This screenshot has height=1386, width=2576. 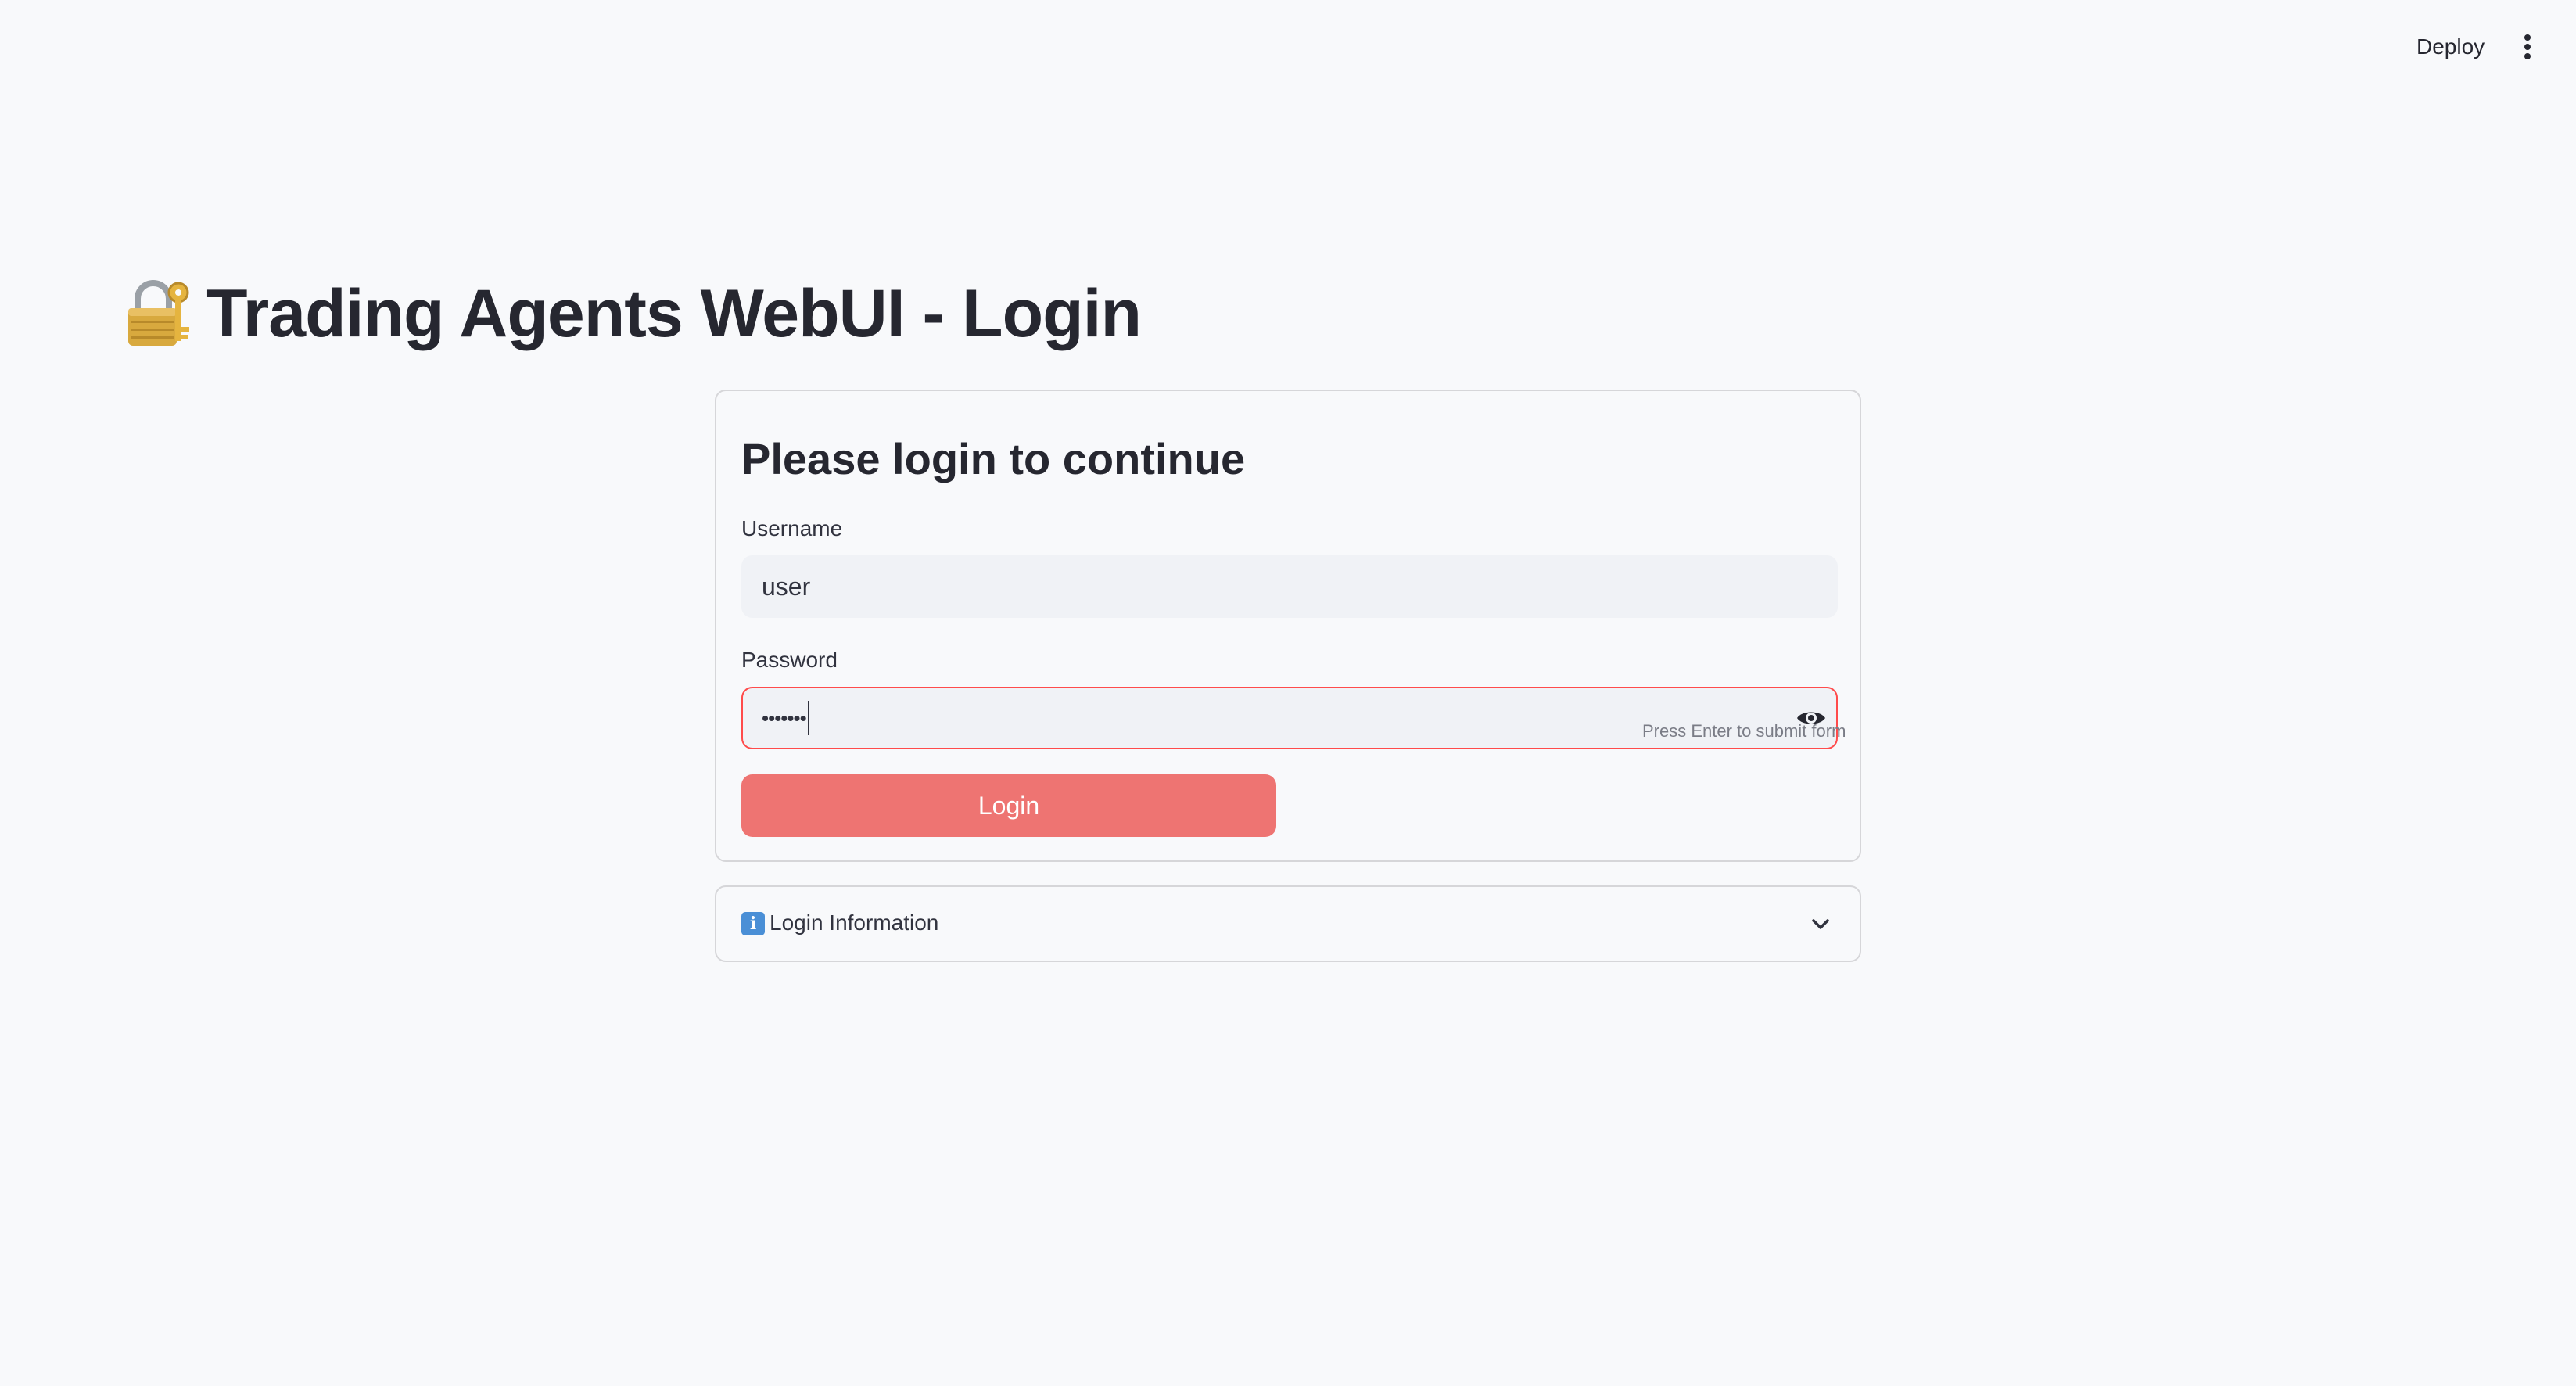 I want to click on password-masked-value: •••••••, so click(x=784, y=718).